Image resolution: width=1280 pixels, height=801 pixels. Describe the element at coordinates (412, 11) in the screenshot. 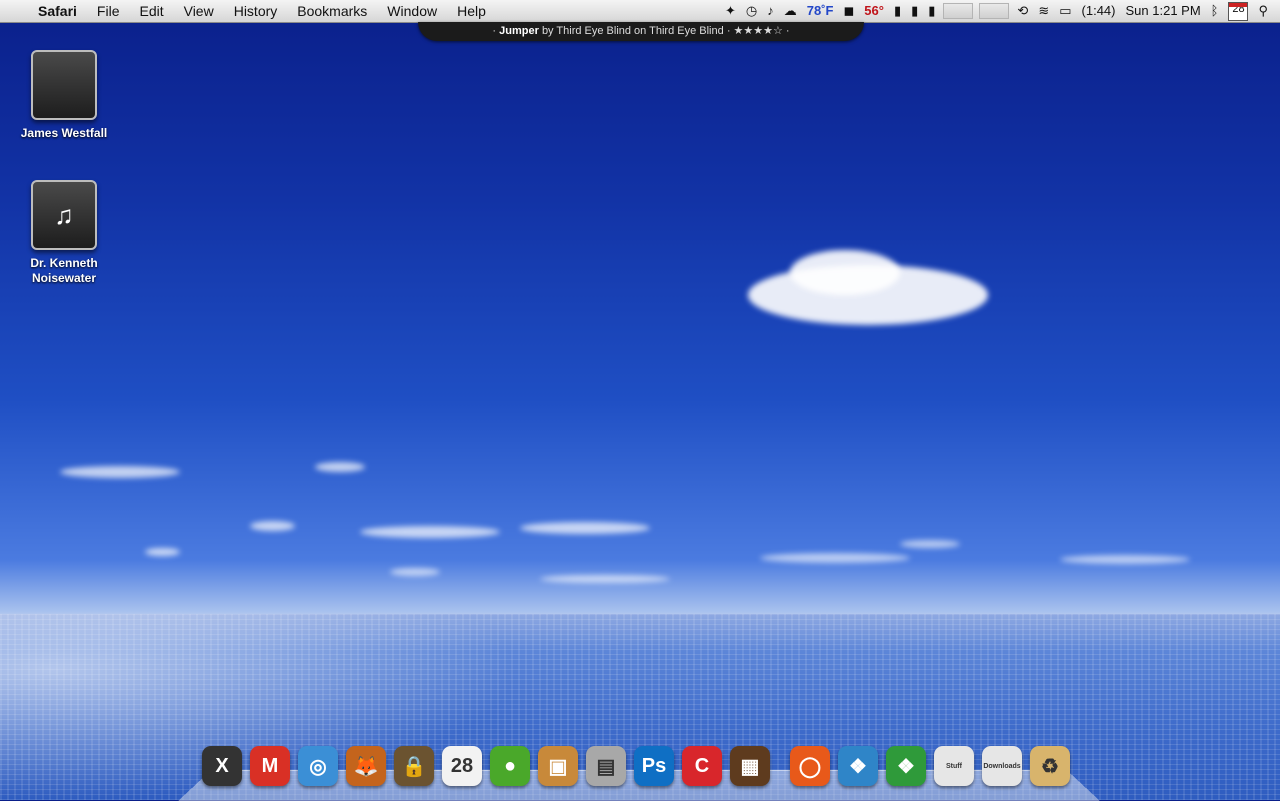

I see `menu-window: Window` at that location.